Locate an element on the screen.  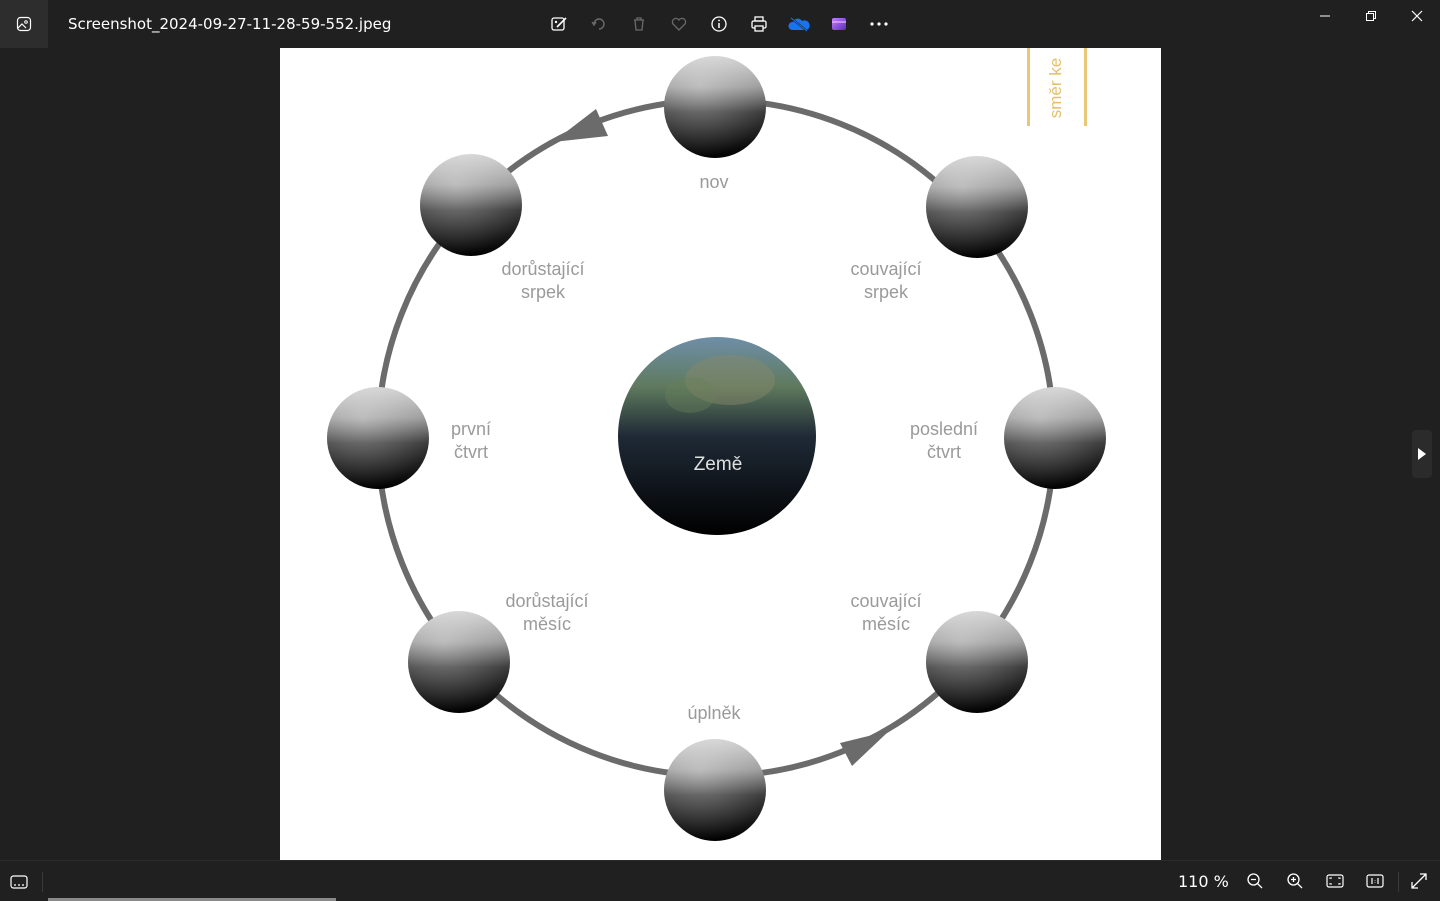
more-icon is located at coordinates (879, 24).